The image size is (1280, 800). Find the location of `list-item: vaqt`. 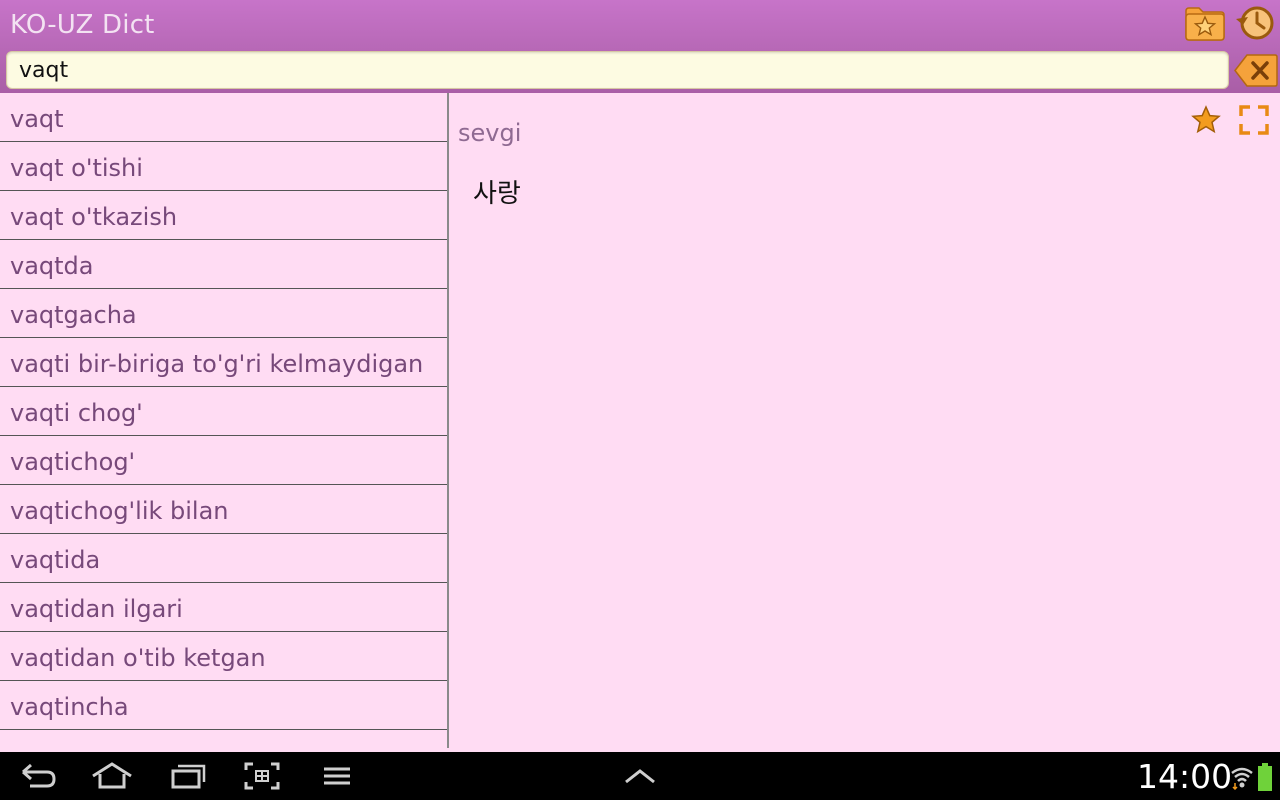

list-item: vaqt is located at coordinates (223, 117).